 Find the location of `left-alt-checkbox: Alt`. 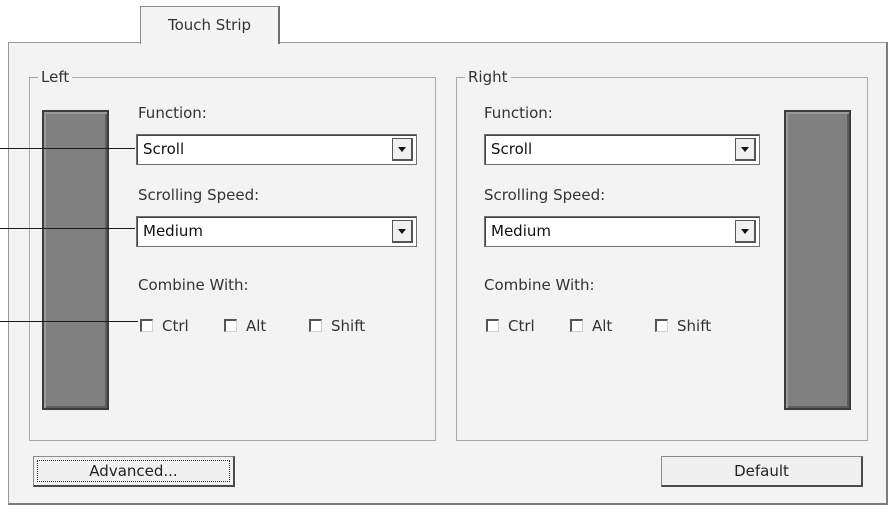

left-alt-checkbox: Alt is located at coordinates (254, 327).